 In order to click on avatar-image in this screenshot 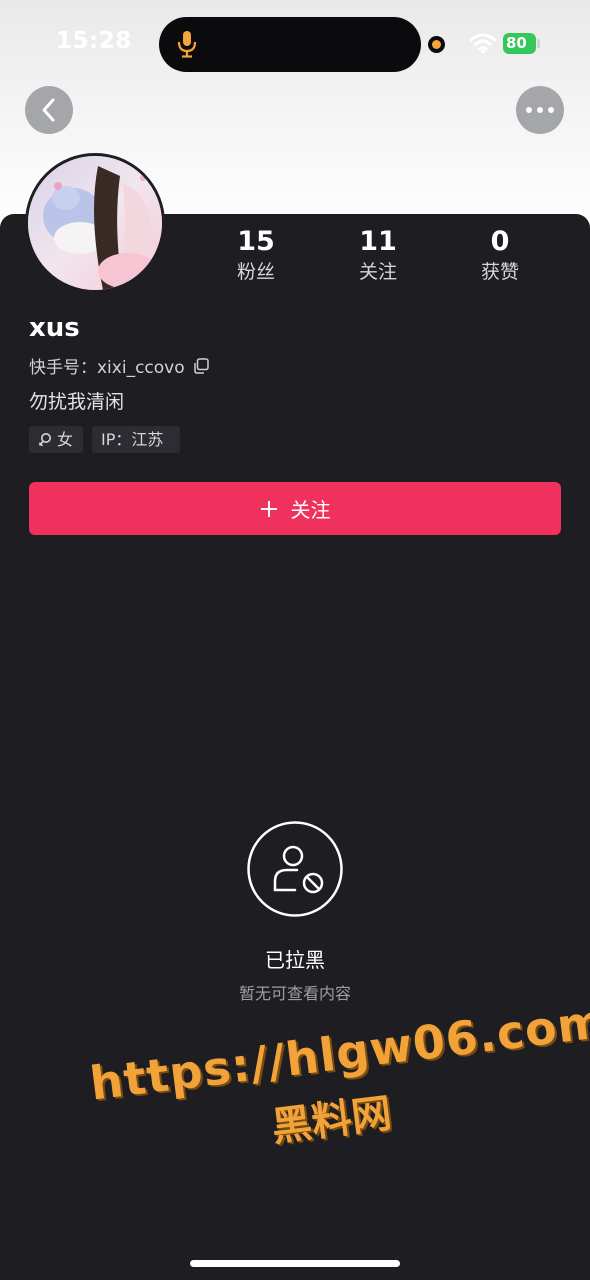, I will do `click(95, 223)`.